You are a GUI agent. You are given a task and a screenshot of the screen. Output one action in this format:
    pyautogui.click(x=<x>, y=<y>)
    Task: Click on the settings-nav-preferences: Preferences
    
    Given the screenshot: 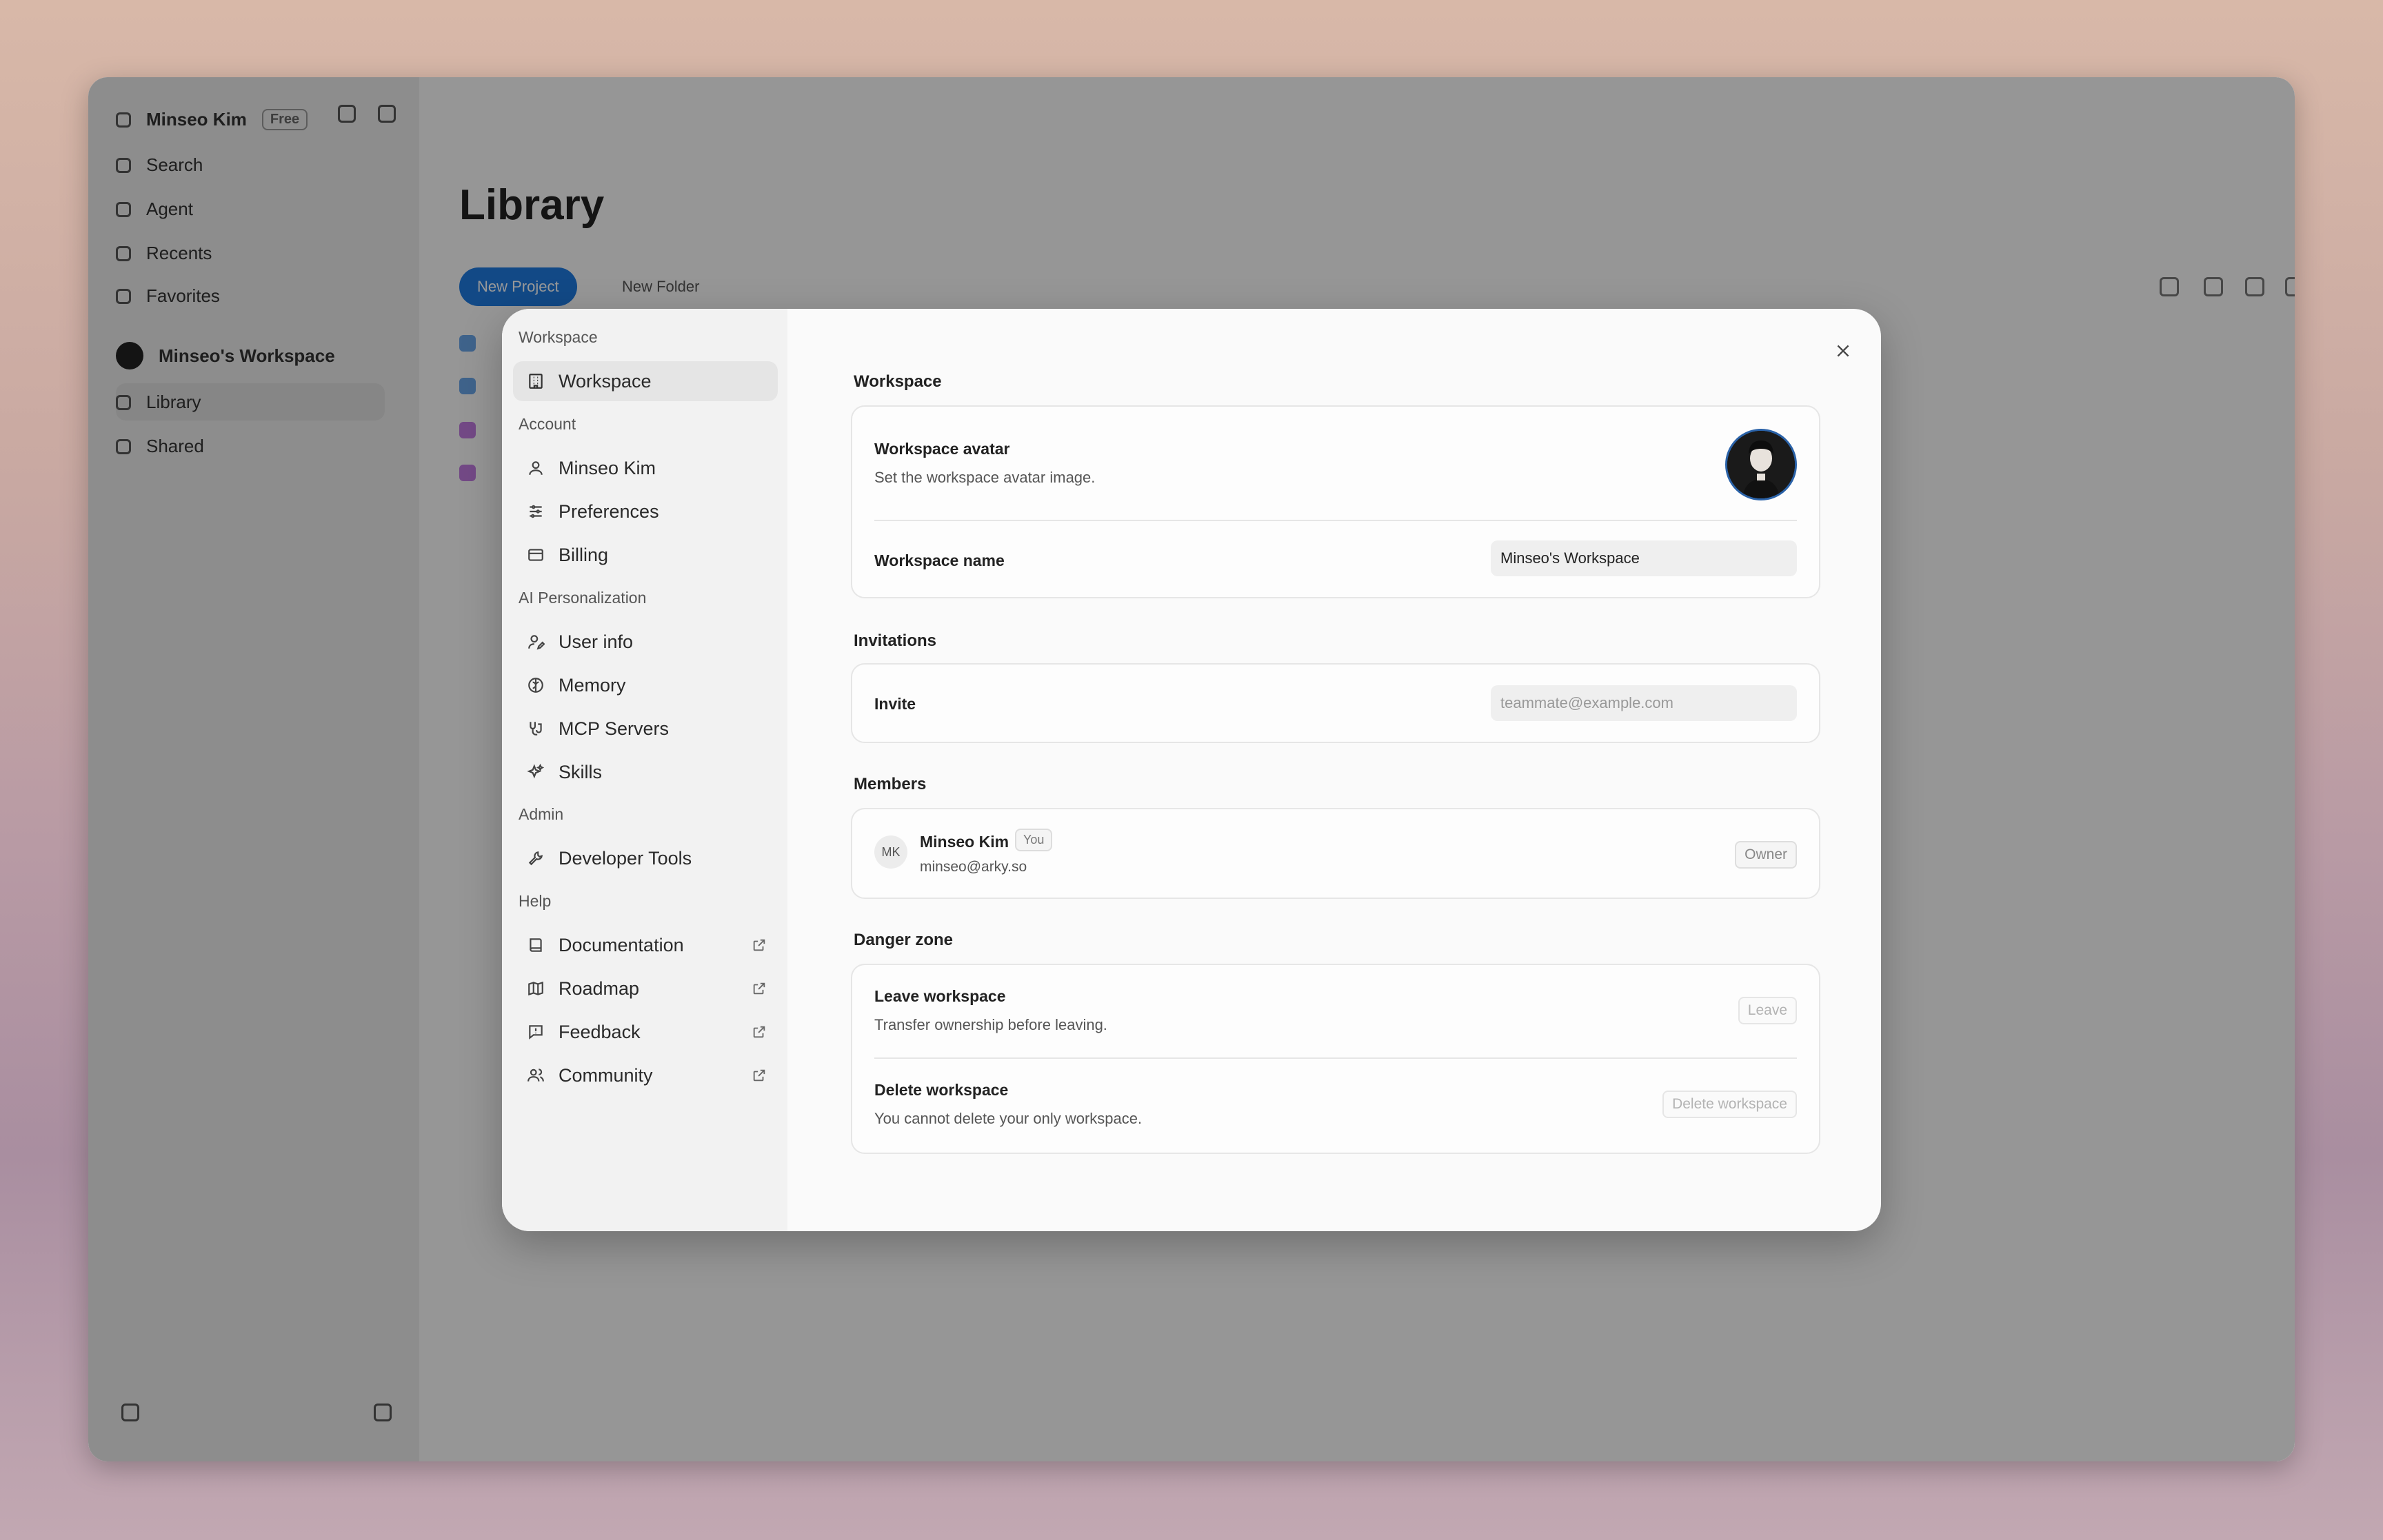 What is the action you would take?
    pyautogui.click(x=645, y=512)
    